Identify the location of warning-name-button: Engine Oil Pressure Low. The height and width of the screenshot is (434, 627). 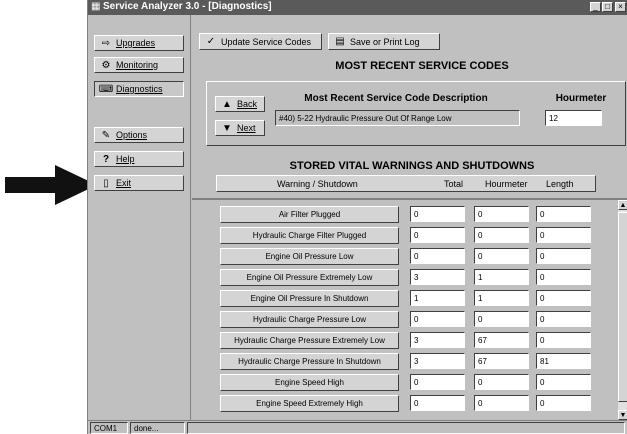
(309, 256).